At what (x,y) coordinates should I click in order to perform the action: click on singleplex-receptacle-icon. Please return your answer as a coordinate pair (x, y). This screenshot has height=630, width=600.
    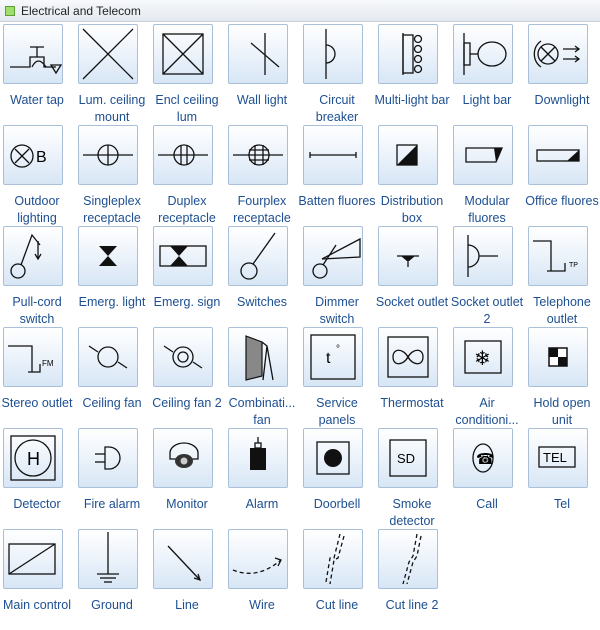
    Looking at the image, I should click on (108, 155).